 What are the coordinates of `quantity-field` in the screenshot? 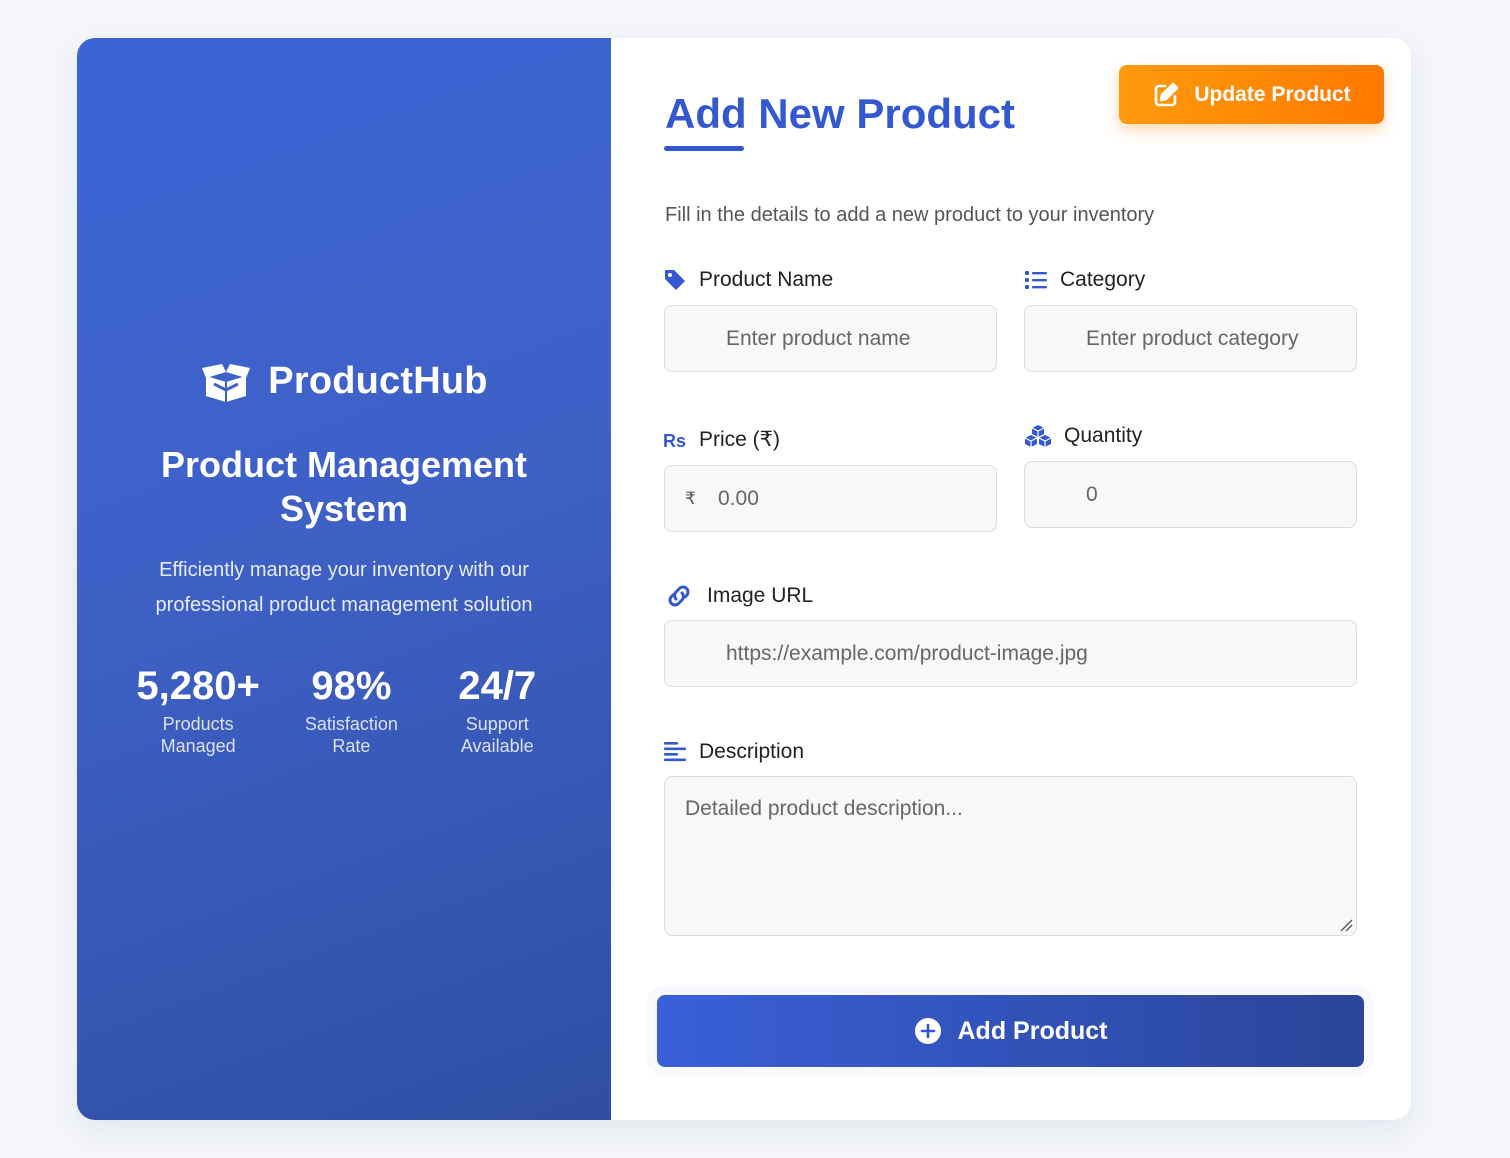 It's located at (1190, 494).